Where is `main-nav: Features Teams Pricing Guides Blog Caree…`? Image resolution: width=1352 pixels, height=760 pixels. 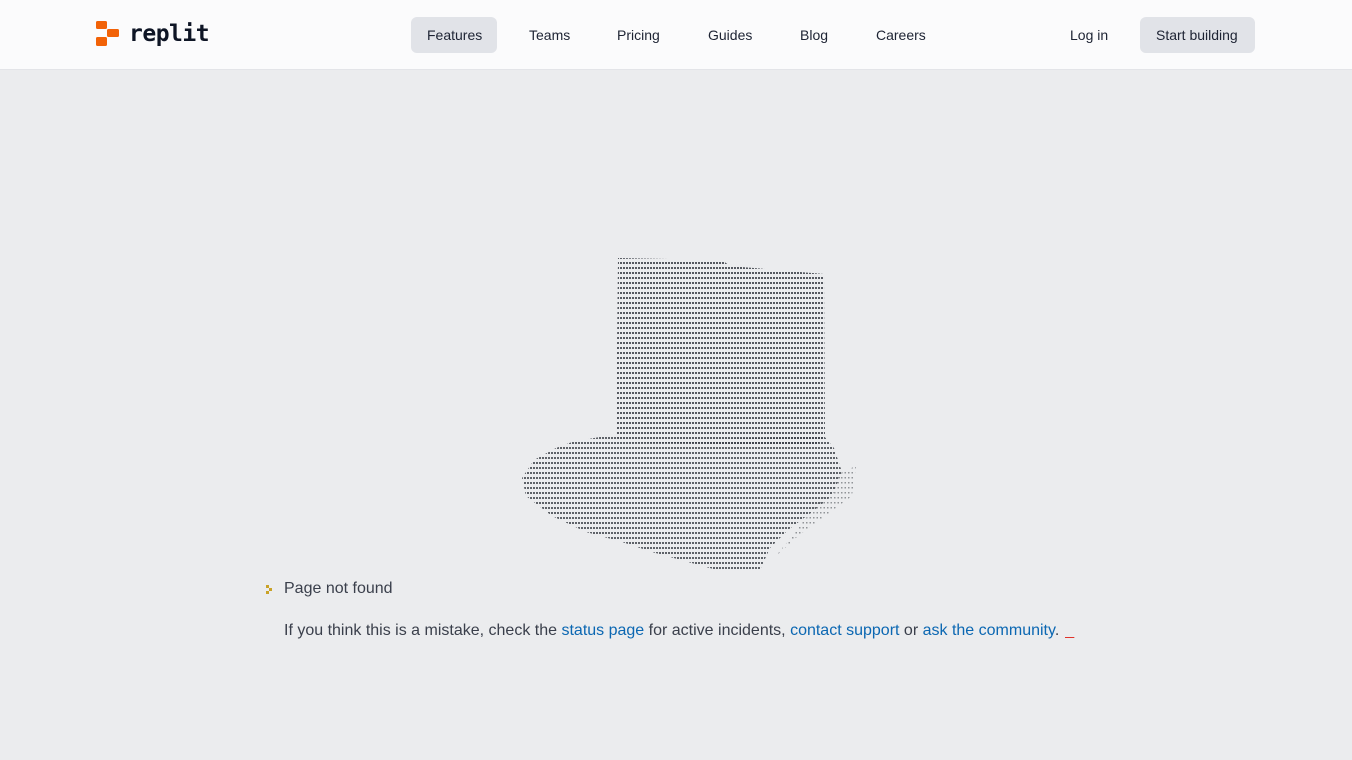
main-nav: Features Teams Pricing Guides Blog Caree… is located at coordinates (676, 35).